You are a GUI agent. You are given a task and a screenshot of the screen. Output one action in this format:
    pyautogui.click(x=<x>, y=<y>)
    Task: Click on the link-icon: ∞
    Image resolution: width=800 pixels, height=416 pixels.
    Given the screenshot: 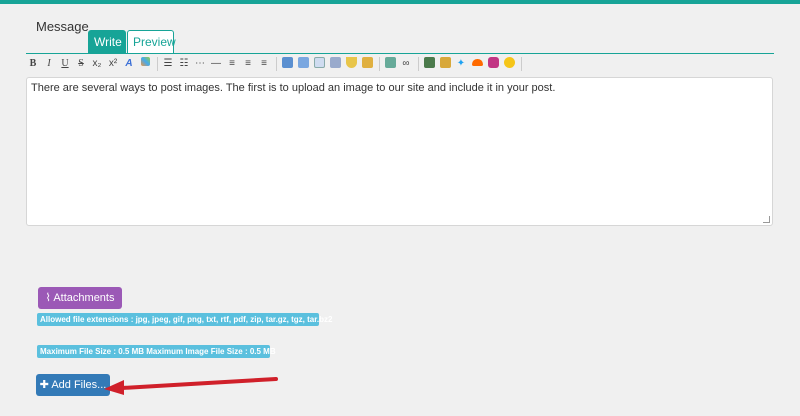 What is the action you would take?
    pyautogui.click(x=406, y=64)
    